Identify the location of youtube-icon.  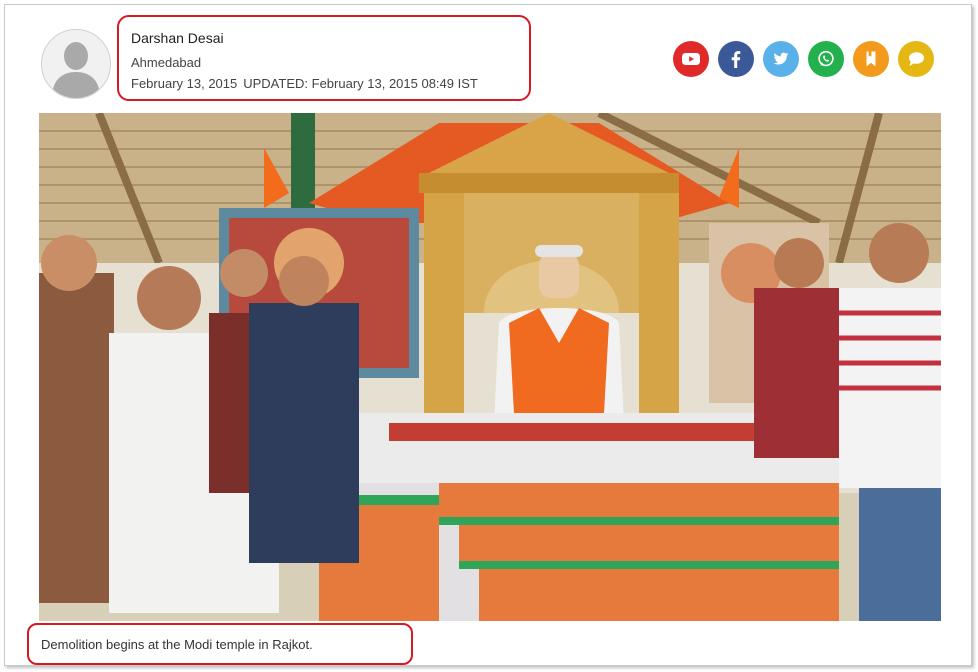
(691, 59).